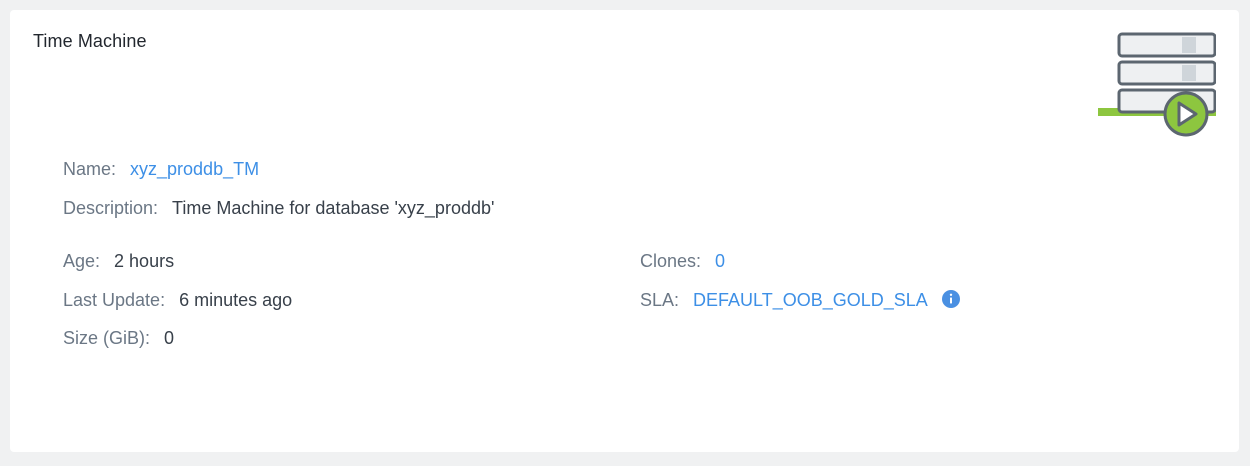  I want to click on last-update-row: Last Update: 6 minutes ago, so click(177, 300).